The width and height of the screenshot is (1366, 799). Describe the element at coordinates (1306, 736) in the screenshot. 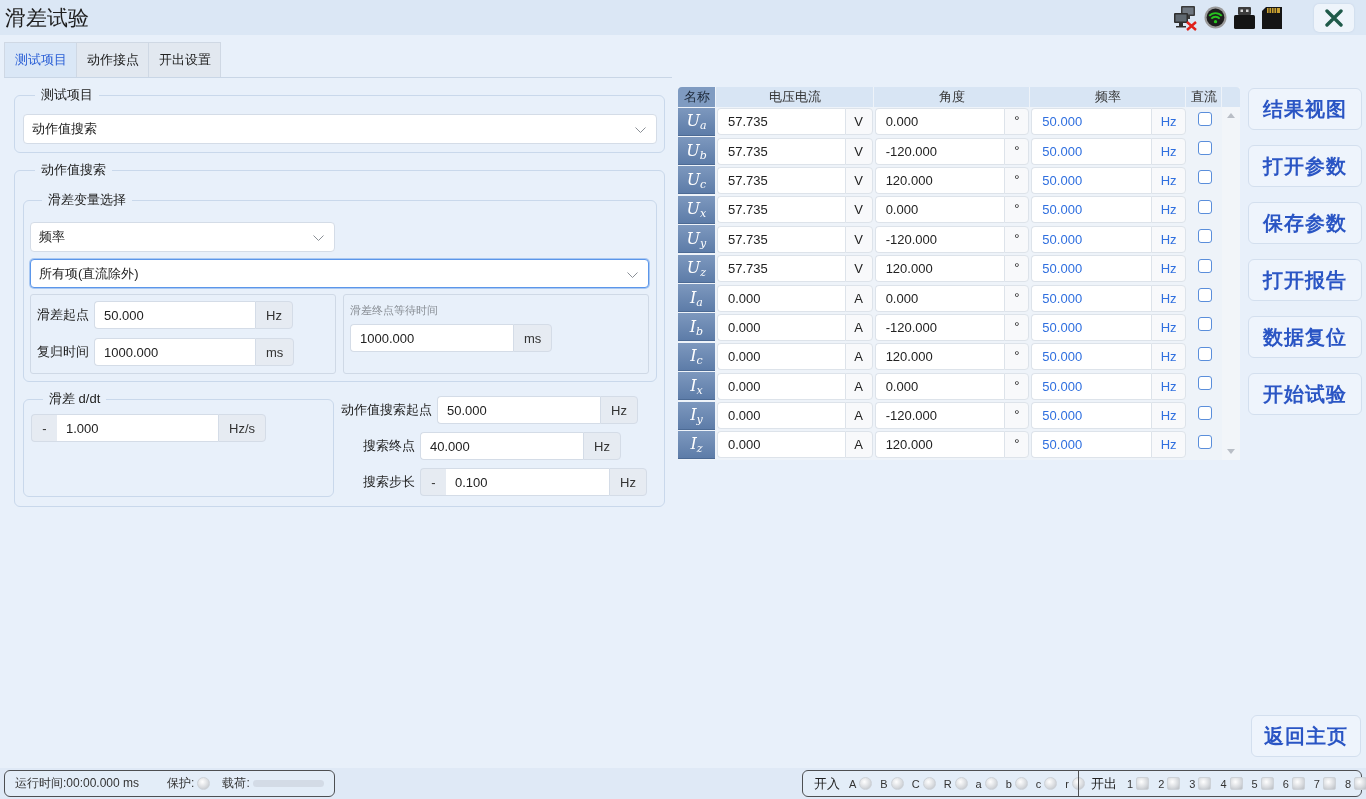

I see `home-button: 返回主页` at that location.